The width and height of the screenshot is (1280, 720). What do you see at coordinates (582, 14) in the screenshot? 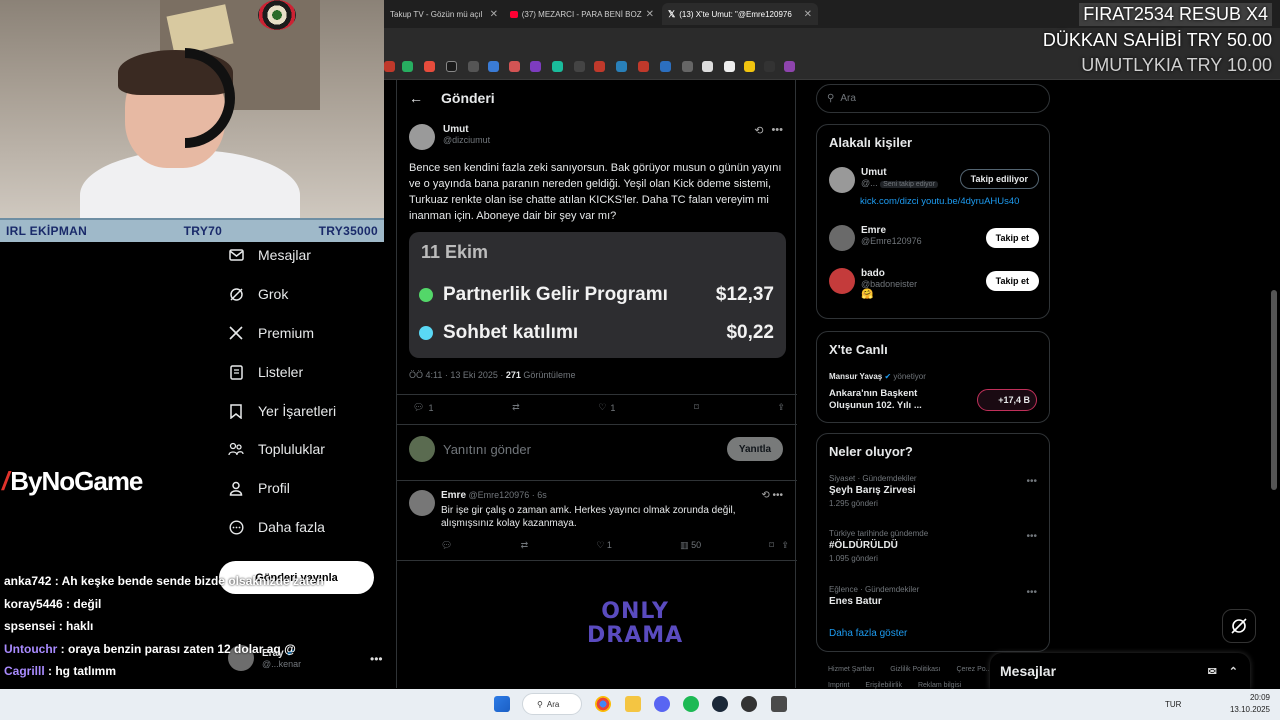
I see `tab-youtube: (37) MEZARCI - PARA BENİ BOZ ✕` at bounding box center [582, 14].